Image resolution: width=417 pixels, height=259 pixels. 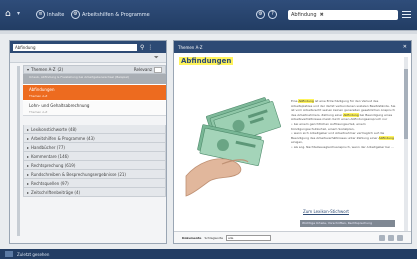 What do you see at coordinates (56, 192) in the screenshot?
I see `category-label: Zeitschriftenbeiträge (4)` at bounding box center [56, 192].